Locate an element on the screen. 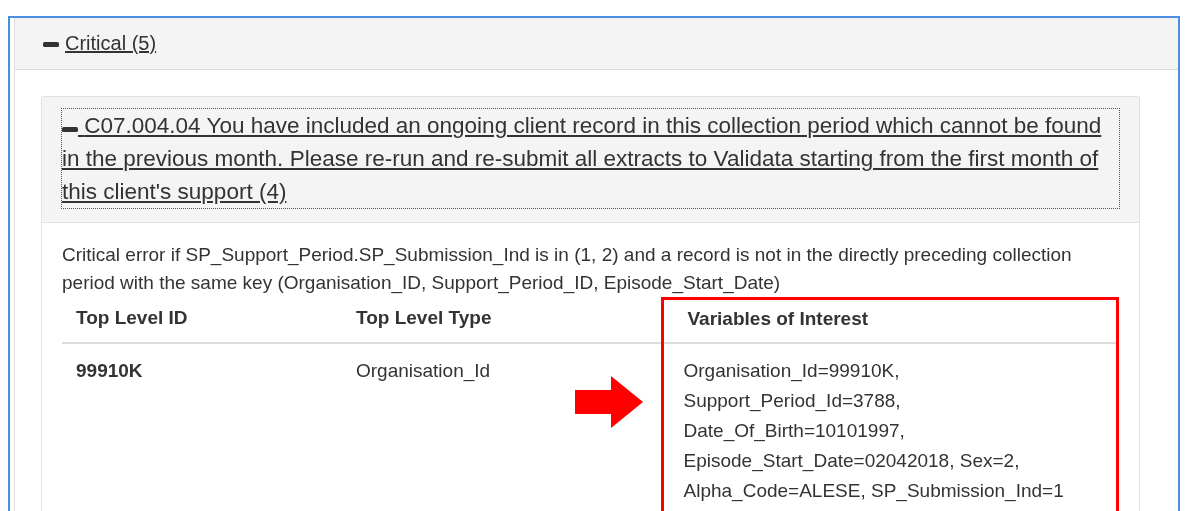 This screenshot has width=1188, height=511. column-header: Top Level ID is located at coordinates (202, 320).